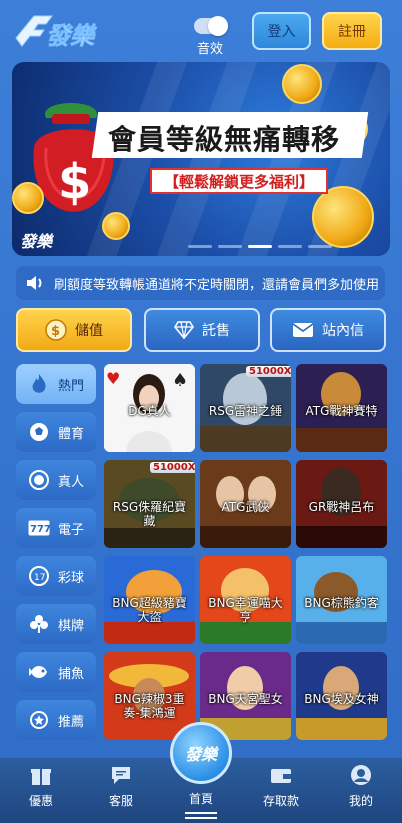  What do you see at coordinates (39, 720) in the screenshot?
I see `medal-icon` at bounding box center [39, 720].